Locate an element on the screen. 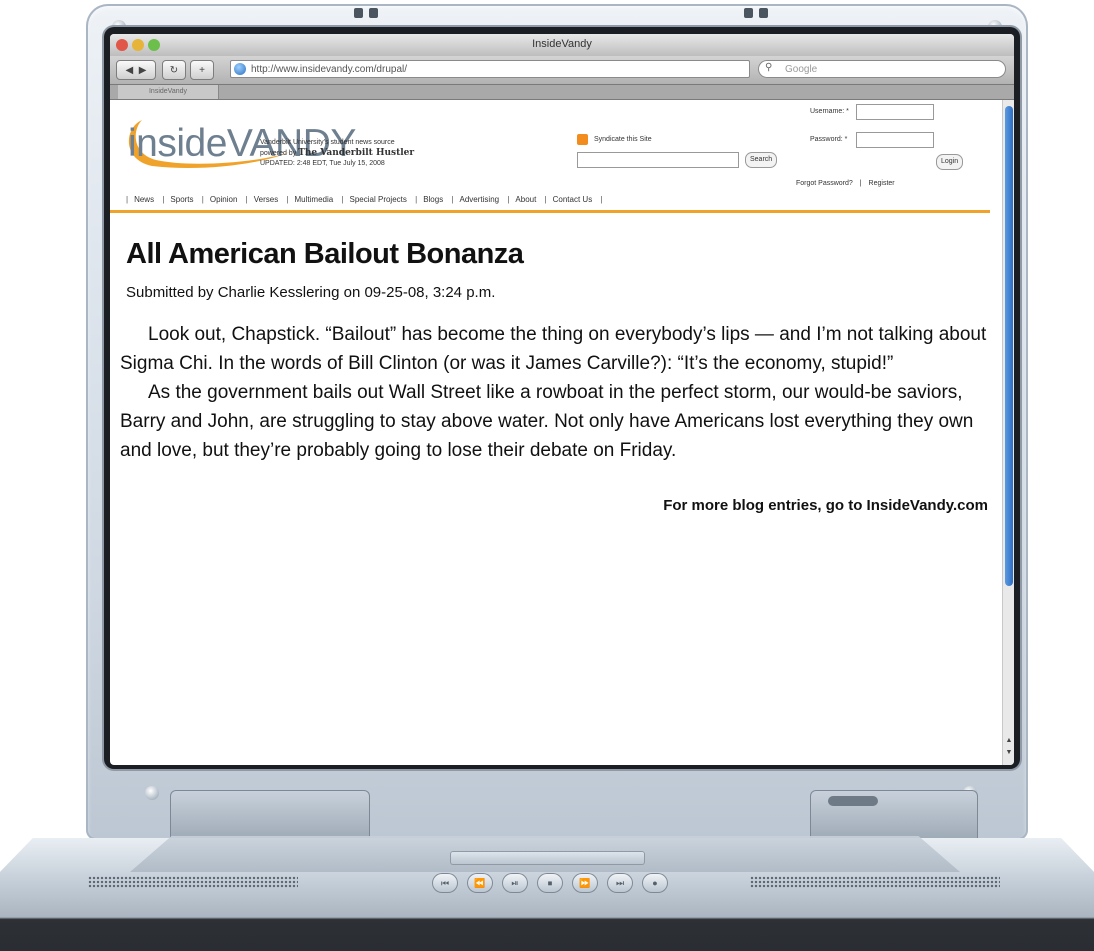  media-button: ⏮ is located at coordinates (445, 883).